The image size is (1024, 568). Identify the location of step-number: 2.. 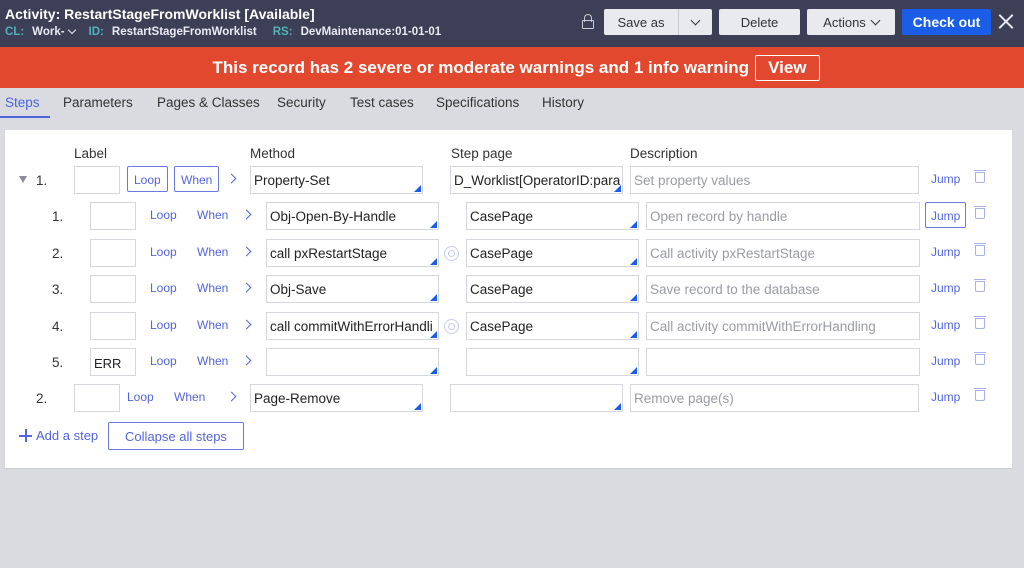
(42, 398).